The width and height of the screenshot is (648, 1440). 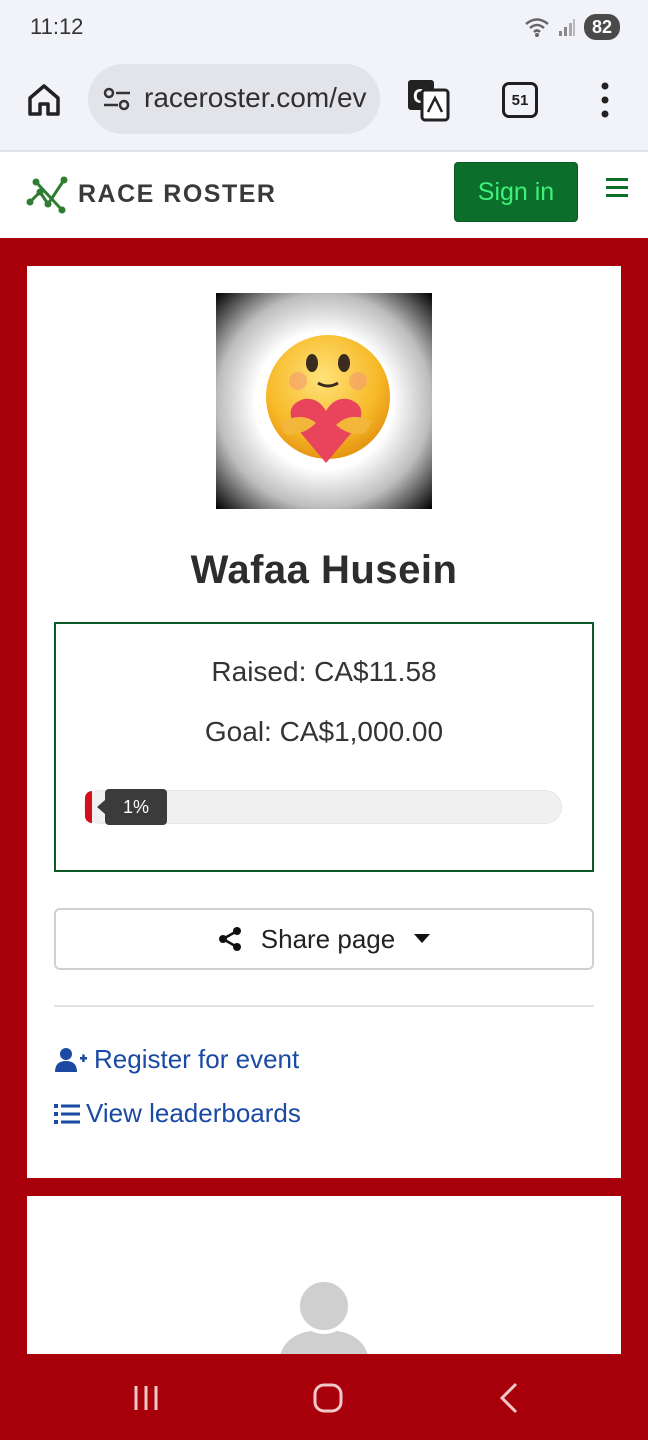 I want to click on battery-indicator: 82, so click(x=601, y=27).